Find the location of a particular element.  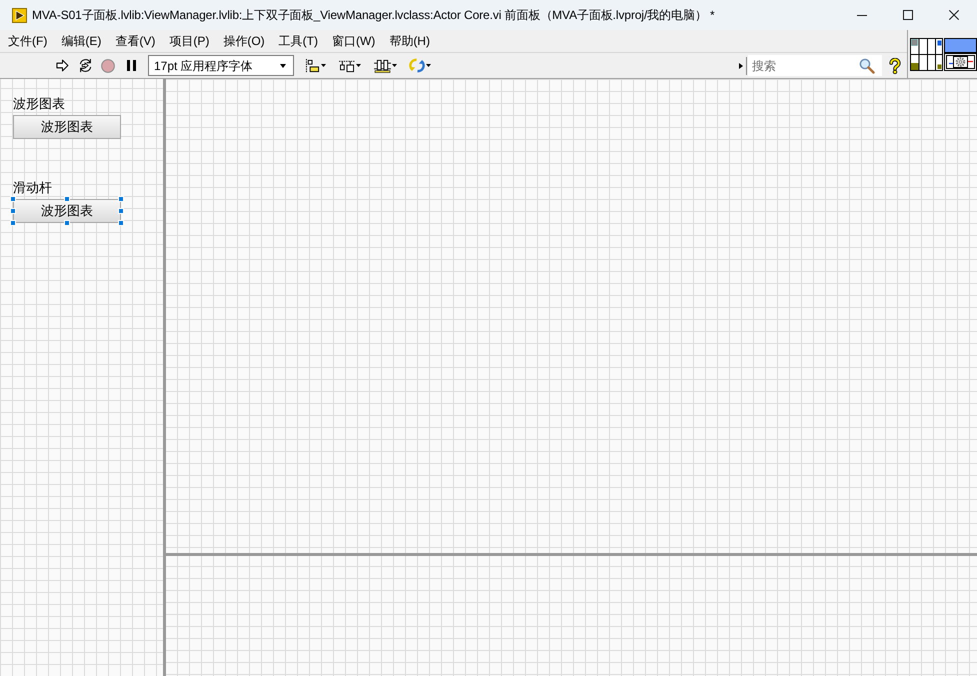

circular-arrows-icon is located at coordinates (85, 65).